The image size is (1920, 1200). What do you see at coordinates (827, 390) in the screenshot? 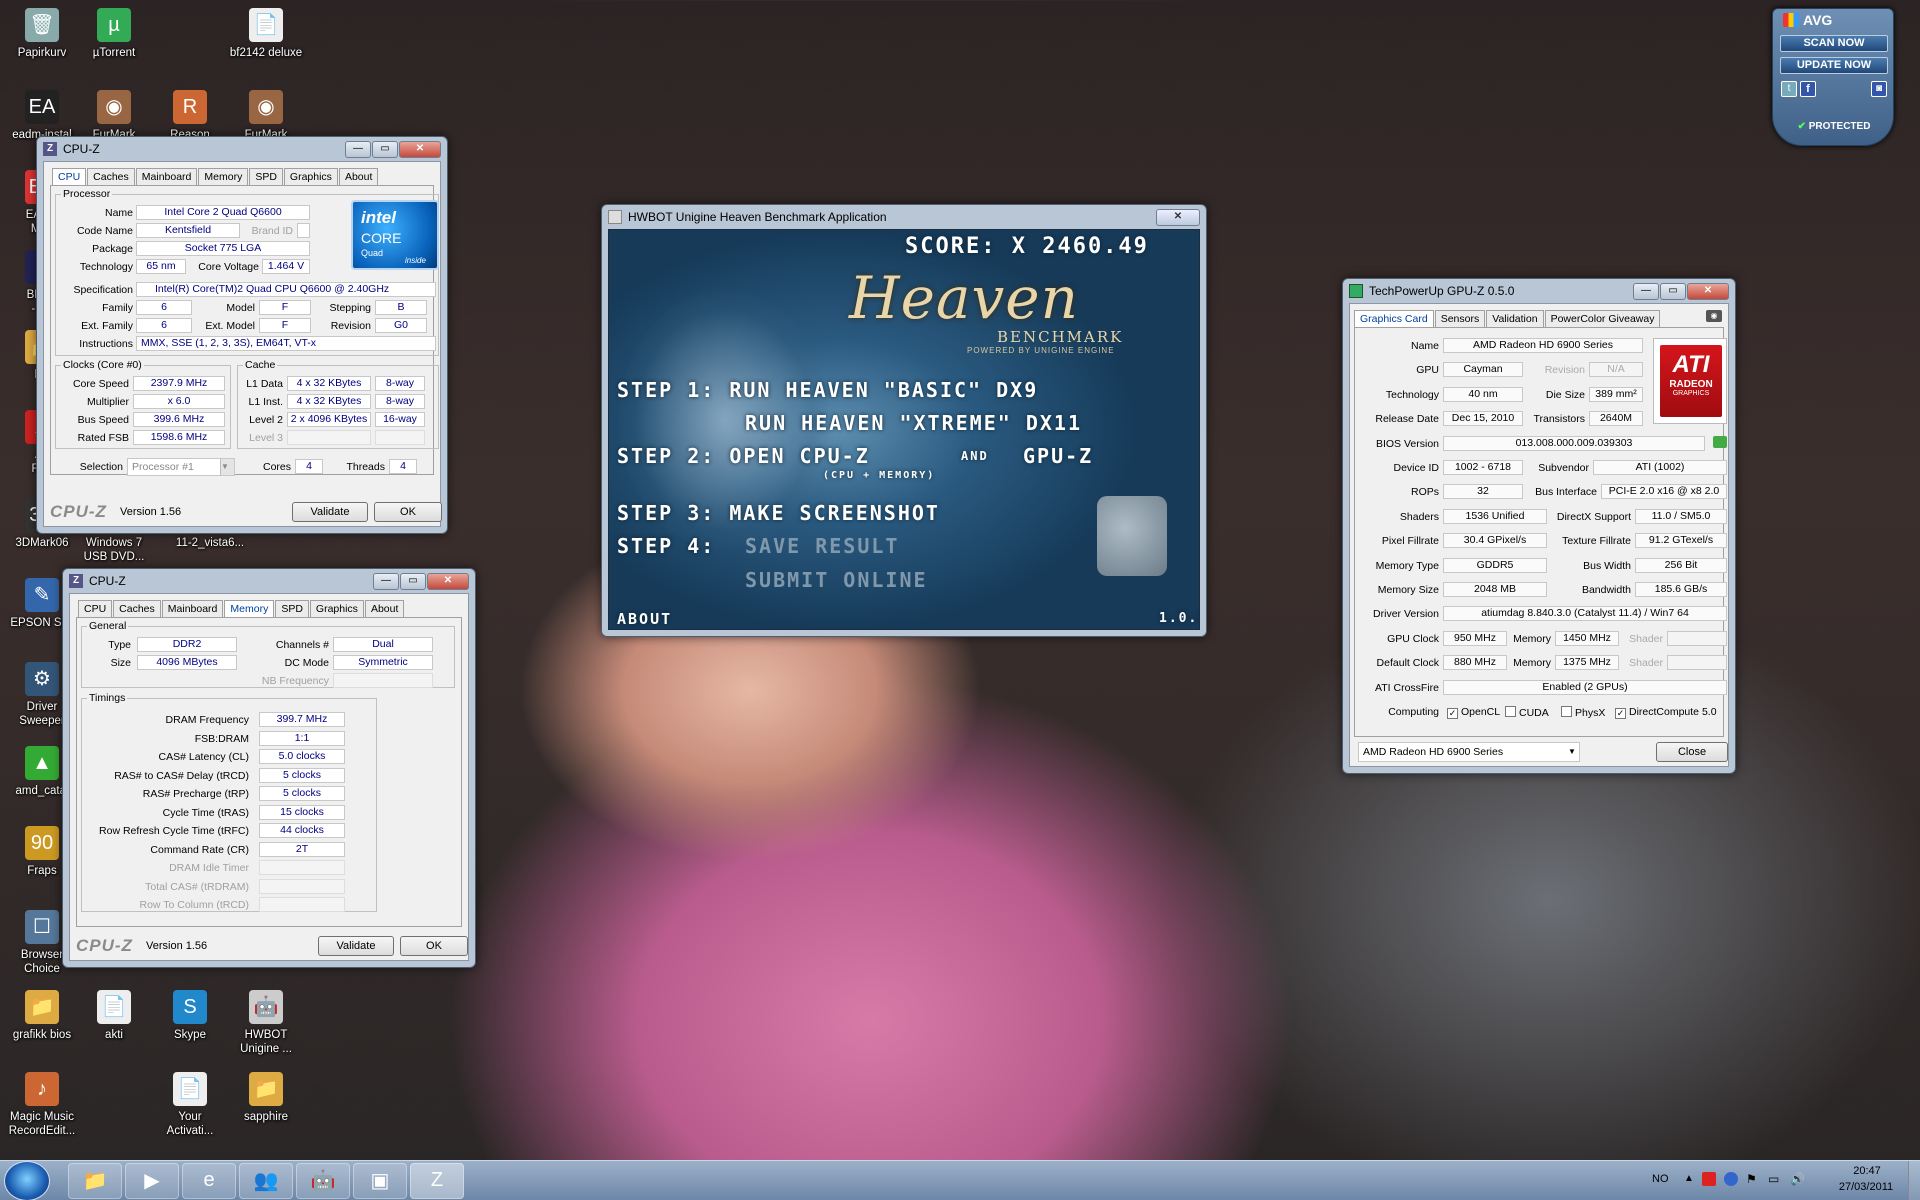
I see `step1-text: STEP 1: RUN HEAVEN "BASIC" DX9` at bounding box center [827, 390].